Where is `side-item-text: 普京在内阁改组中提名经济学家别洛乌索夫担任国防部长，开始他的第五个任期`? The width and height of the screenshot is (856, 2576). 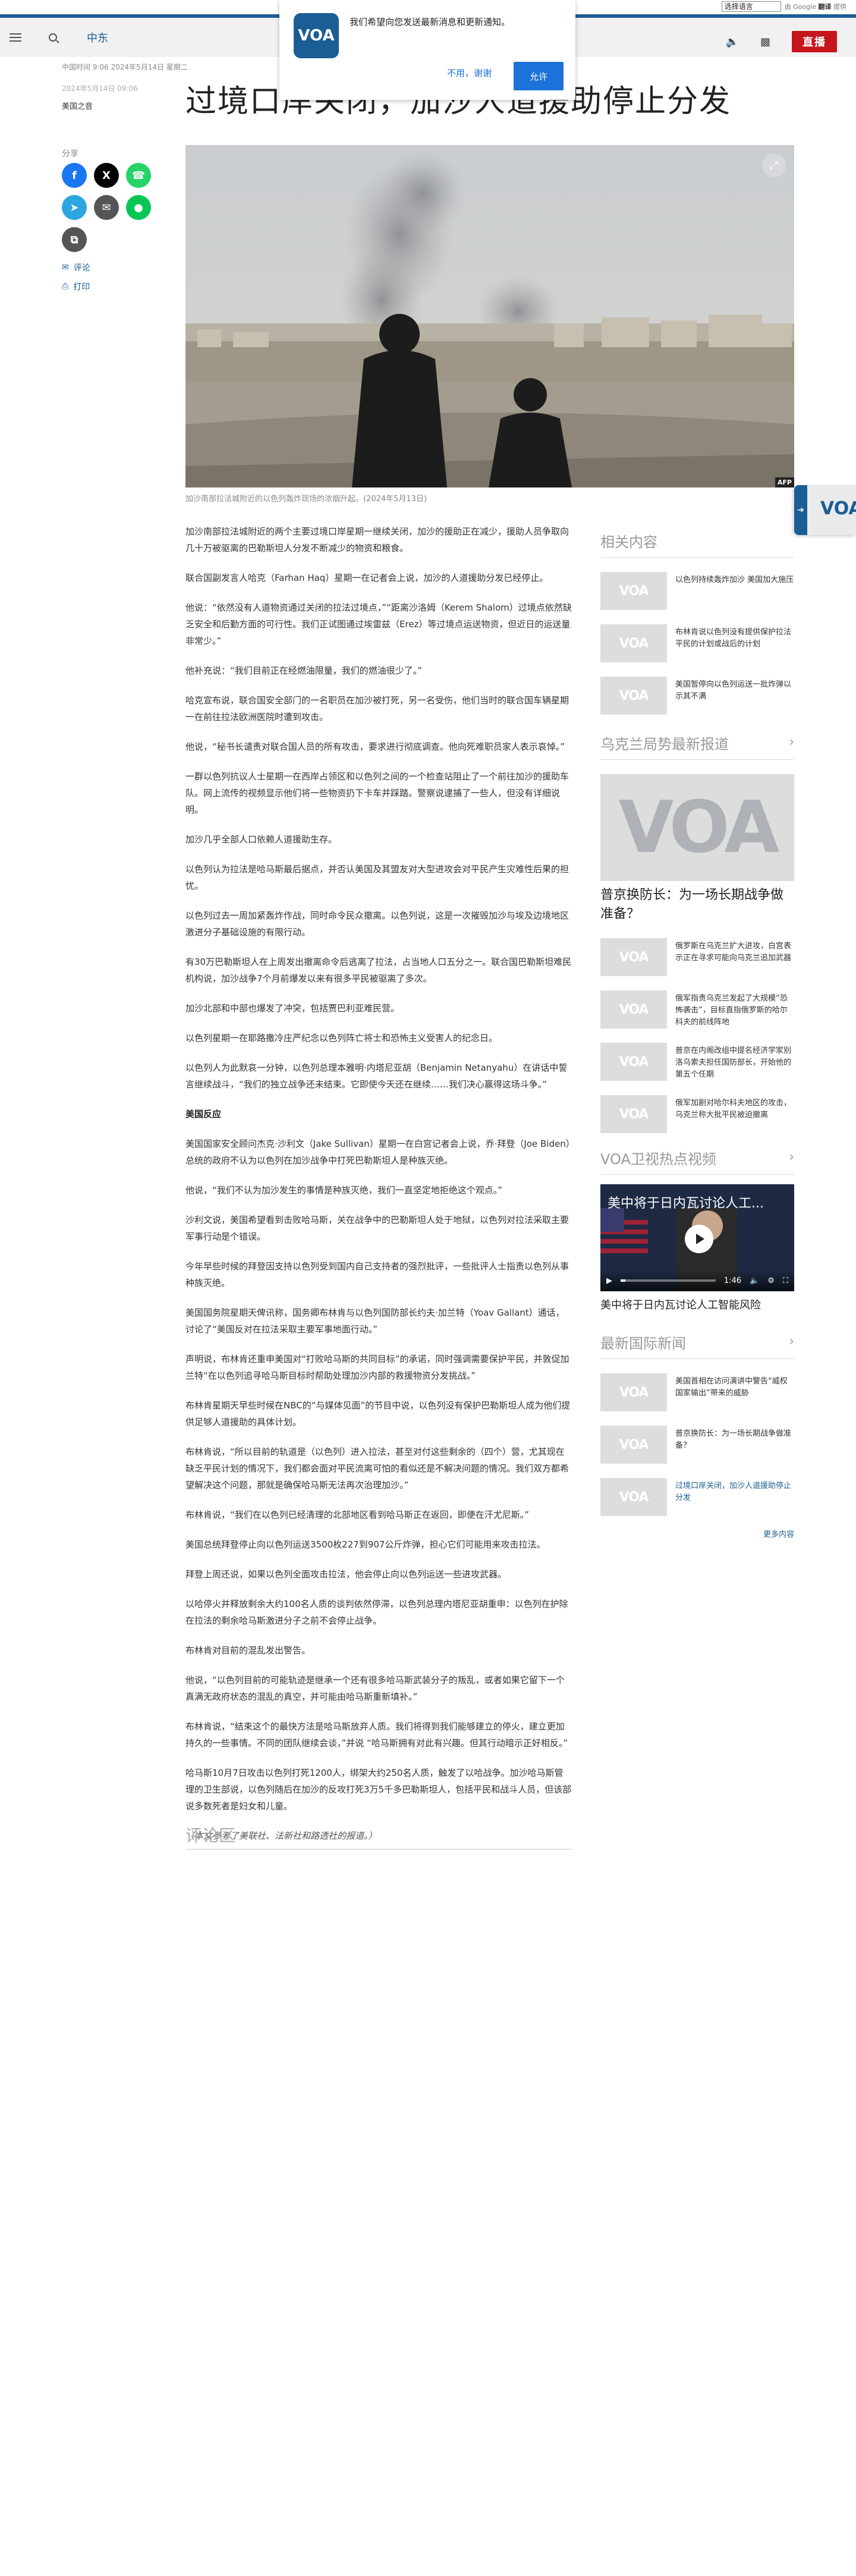
side-item-text: 普京在内阁改组中提名经济学家别洛乌索夫担任国防部长，开始他的第五个任期 is located at coordinates (733, 1062).